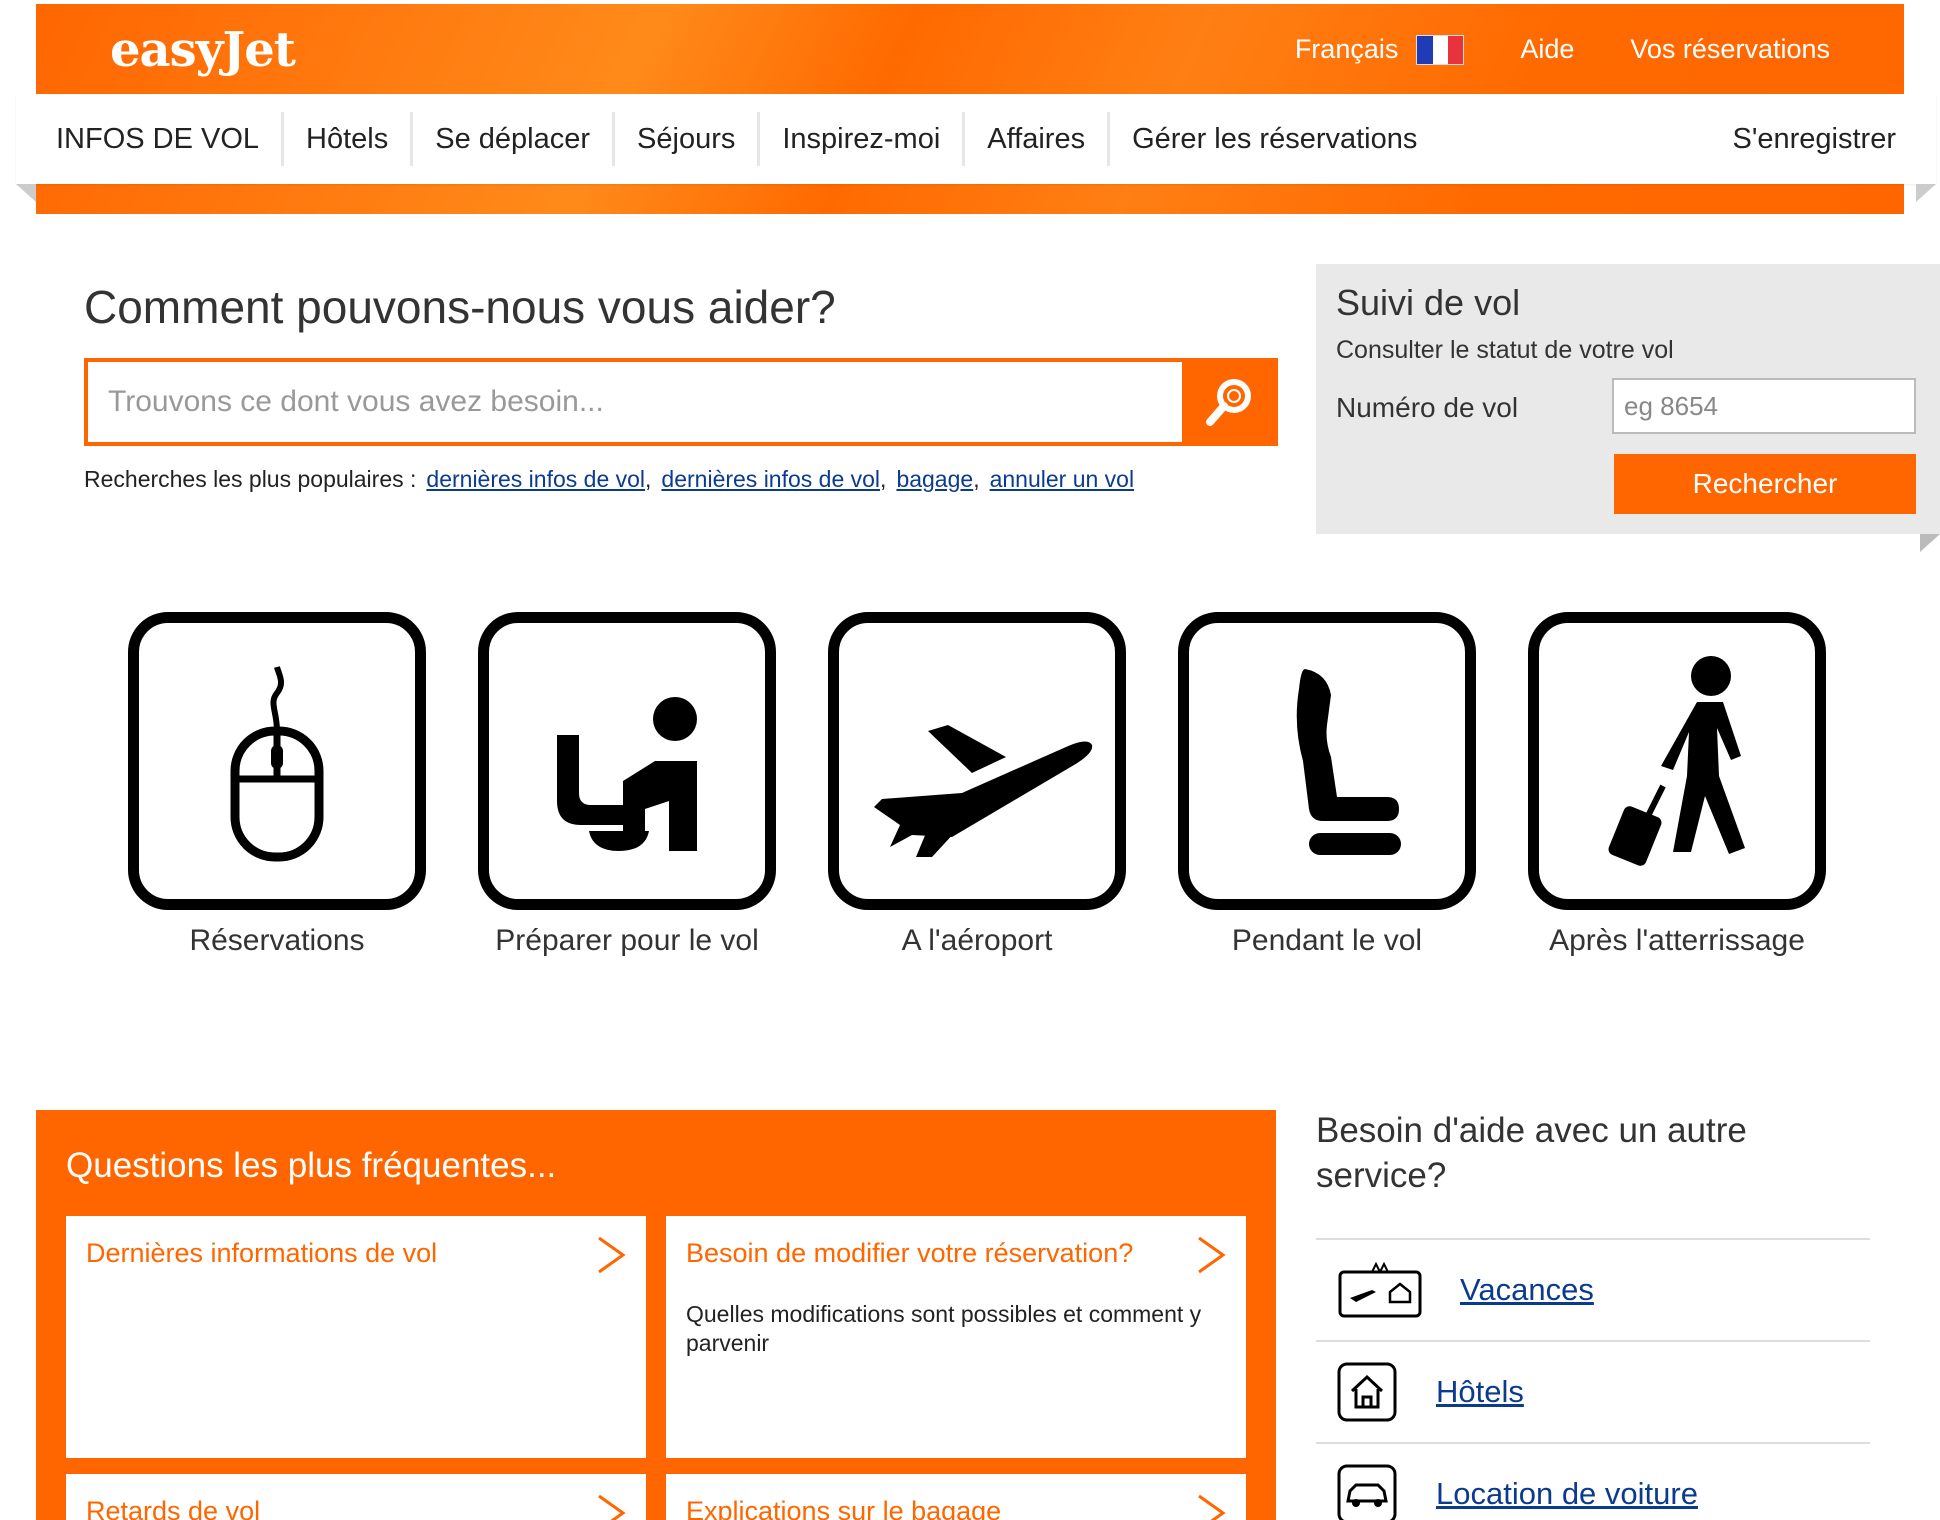 This screenshot has height=1520, width=1940. What do you see at coordinates (1367, 1492) in the screenshot?
I see `car-icon` at bounding box center [1367, 1492].